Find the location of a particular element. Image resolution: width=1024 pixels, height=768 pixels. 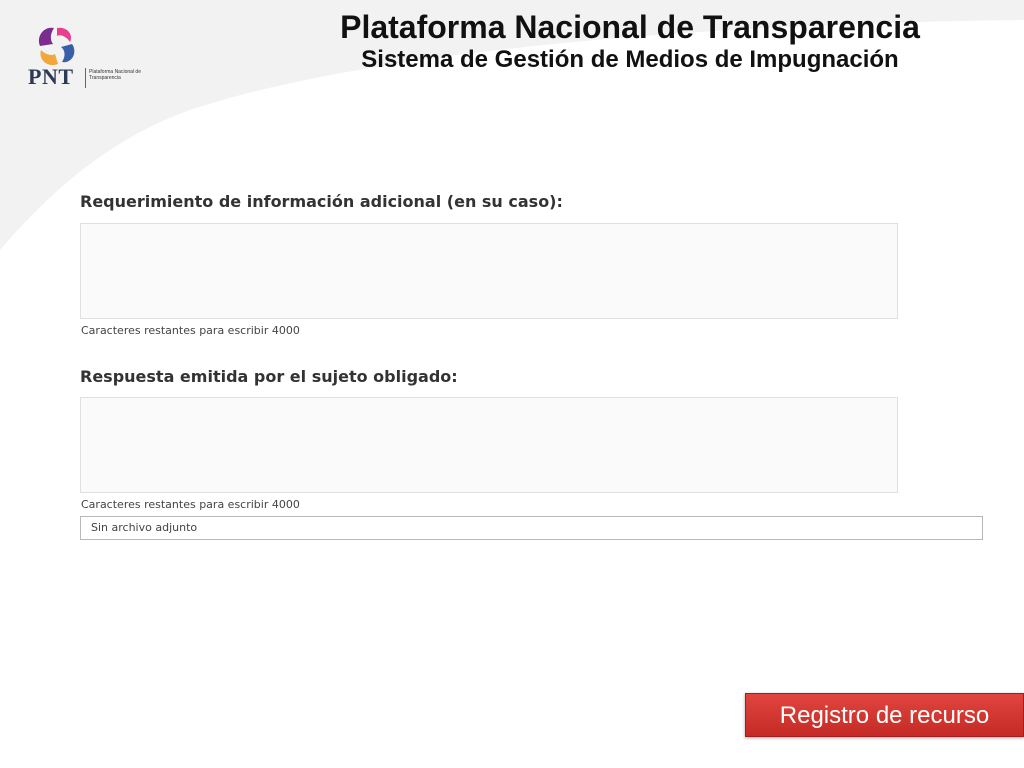

attachment-status: Sin archivo adjunto is located at coordinates (144, 527).